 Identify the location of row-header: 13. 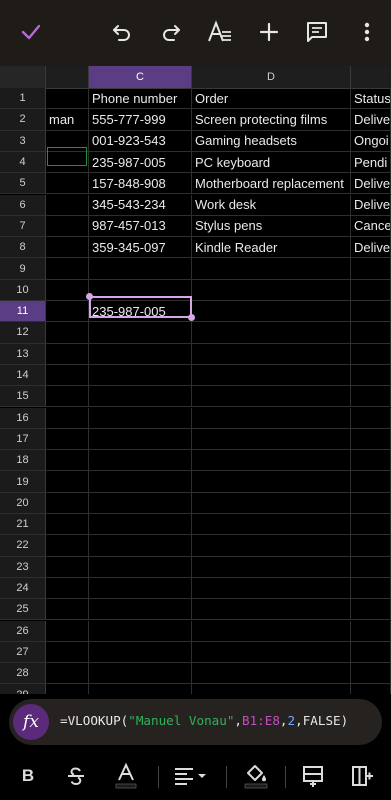
(23, 353).